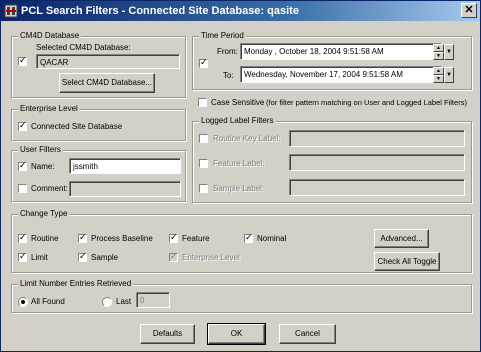 Image resolution: width=481 pixels, height=352 pixels. Describe the element at coordinates (83, 47) in the screenshot. I see `selected-database-label: Selected CM4D Database:` at that location.